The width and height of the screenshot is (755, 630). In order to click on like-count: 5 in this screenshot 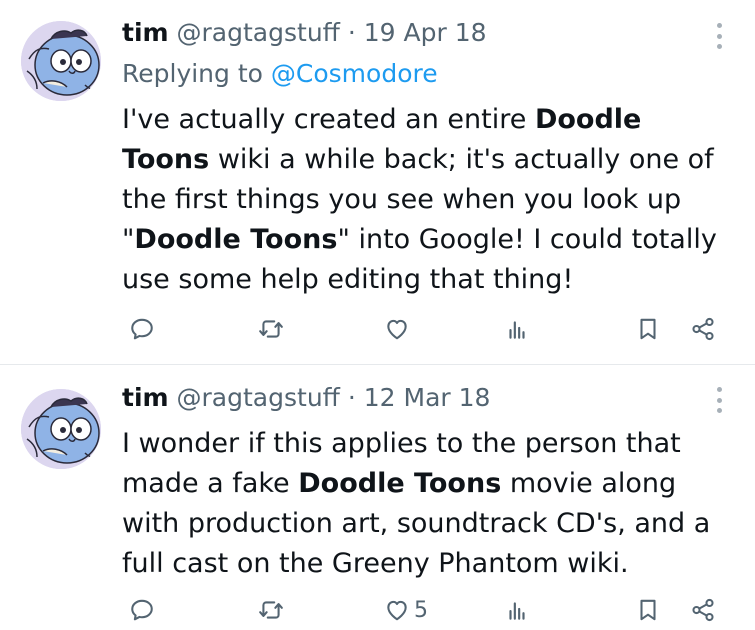, I will do `click(421, 610)`.